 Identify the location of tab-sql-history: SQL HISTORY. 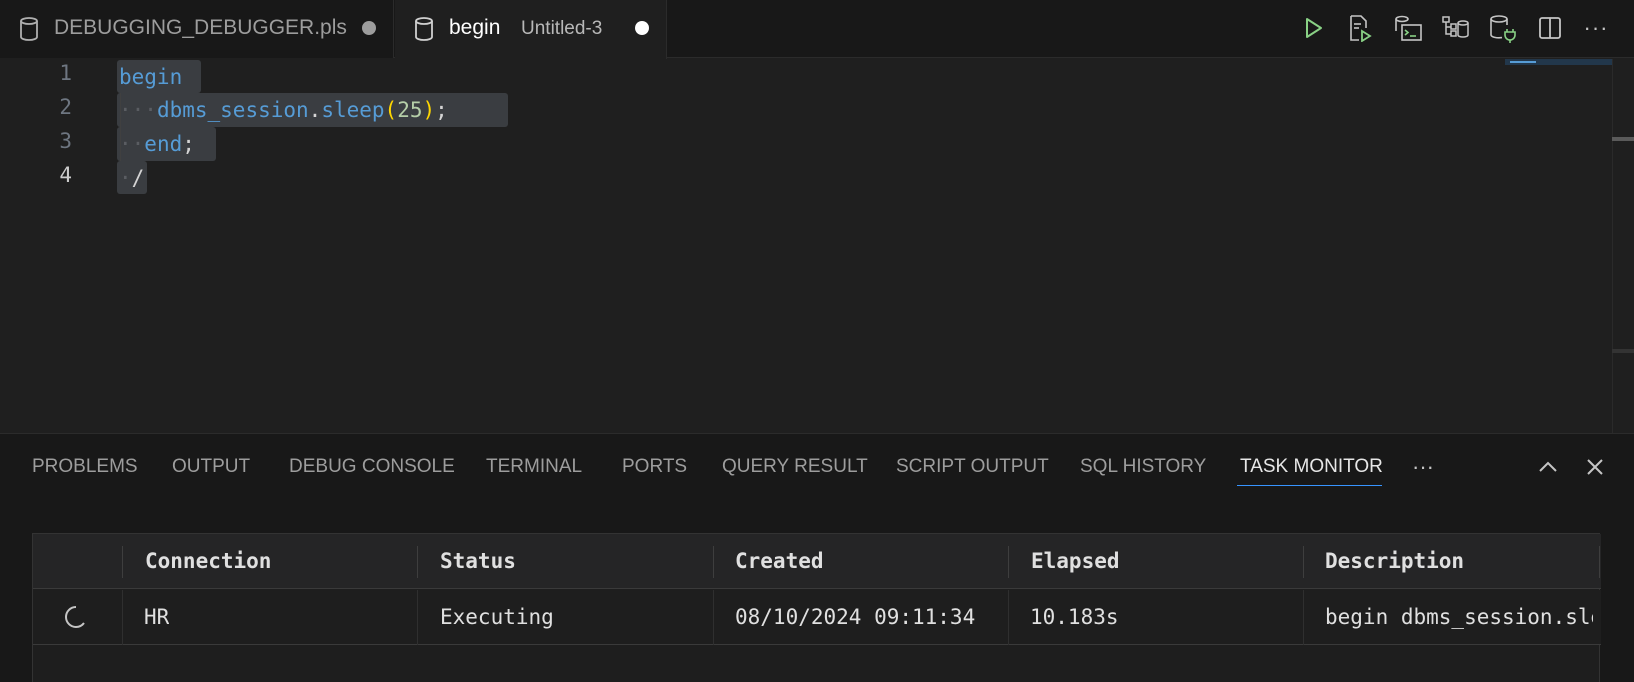
(1143, 471).